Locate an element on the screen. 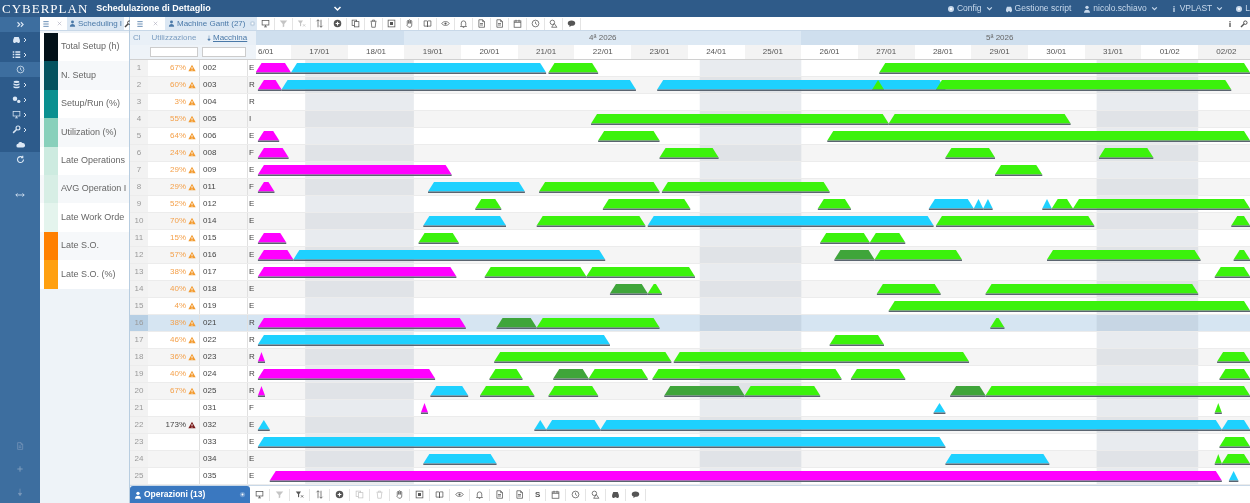 The width and height of the screenshot is (1250, 503). legend-label: Setup/Run (%) is located at coordinates (91, 104).